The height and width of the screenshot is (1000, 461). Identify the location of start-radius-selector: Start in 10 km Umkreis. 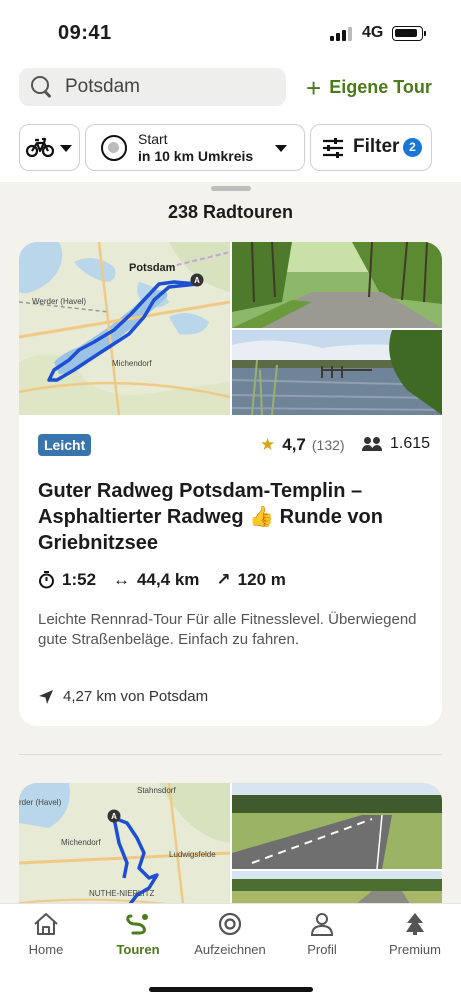
(195, 147).